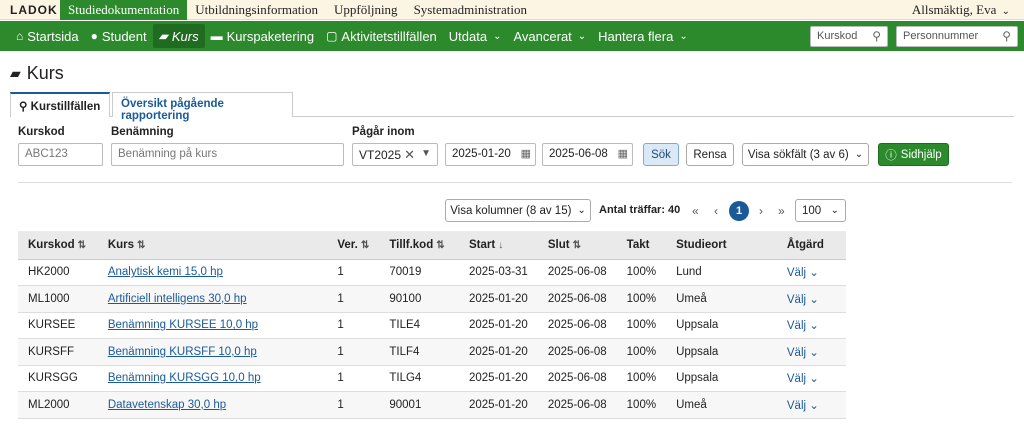 The width and height of the screenshot is (1024, 428). What do you see at coordinates (640, 210) in the screenshot?
I see `hits-count: Antal träffar: 40` at bounding box center [640, 210].